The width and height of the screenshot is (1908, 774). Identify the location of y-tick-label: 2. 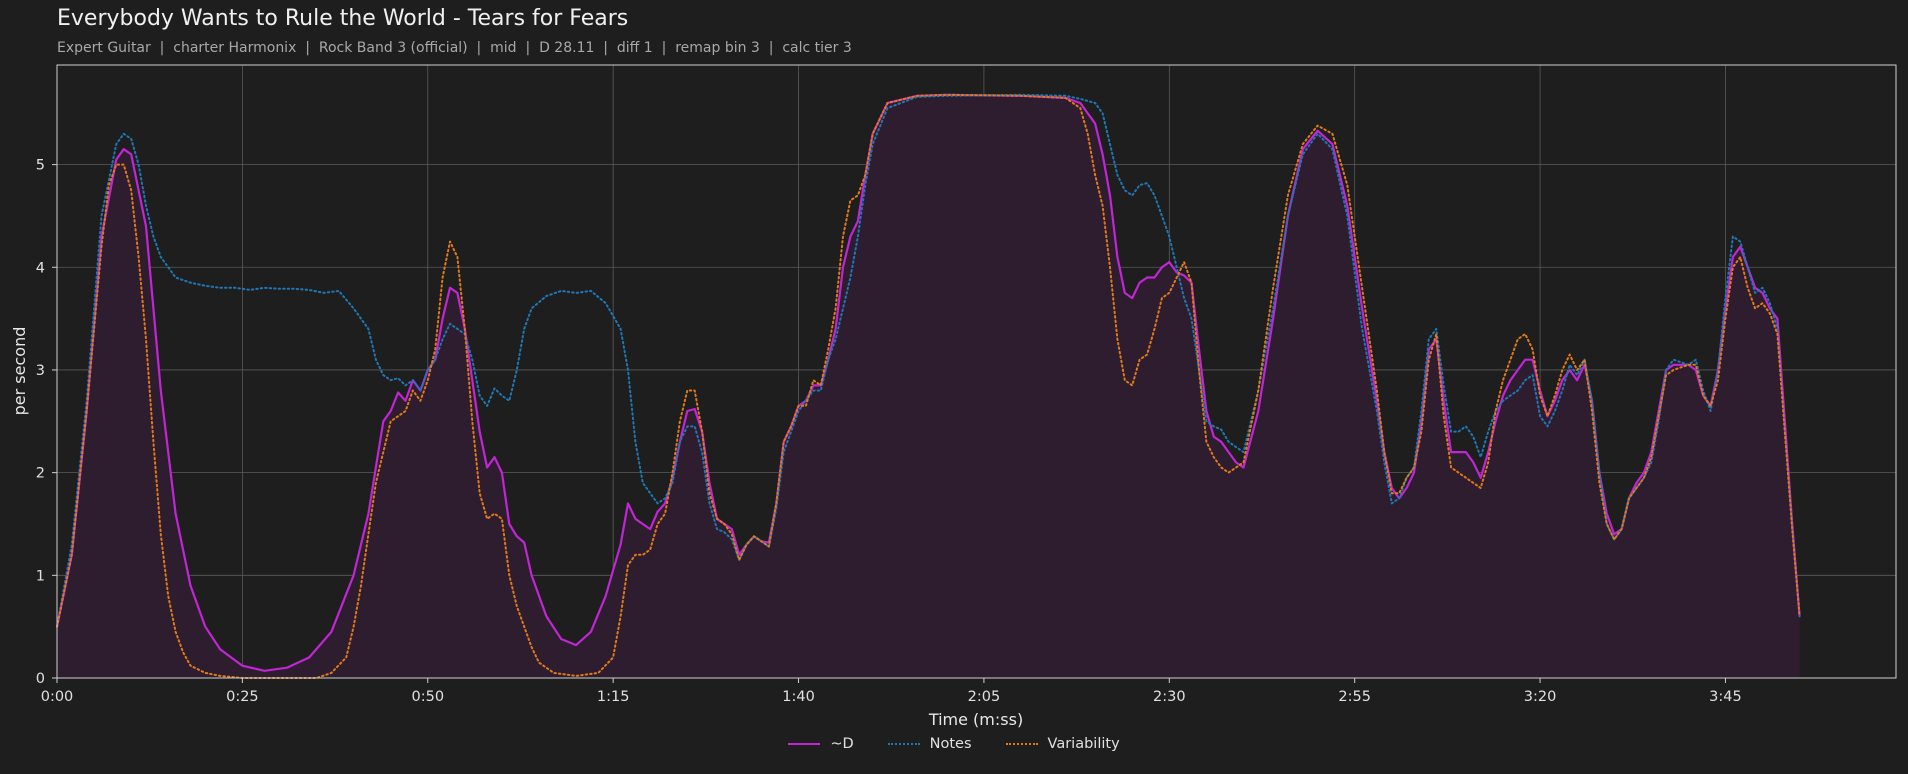
(40, 474).